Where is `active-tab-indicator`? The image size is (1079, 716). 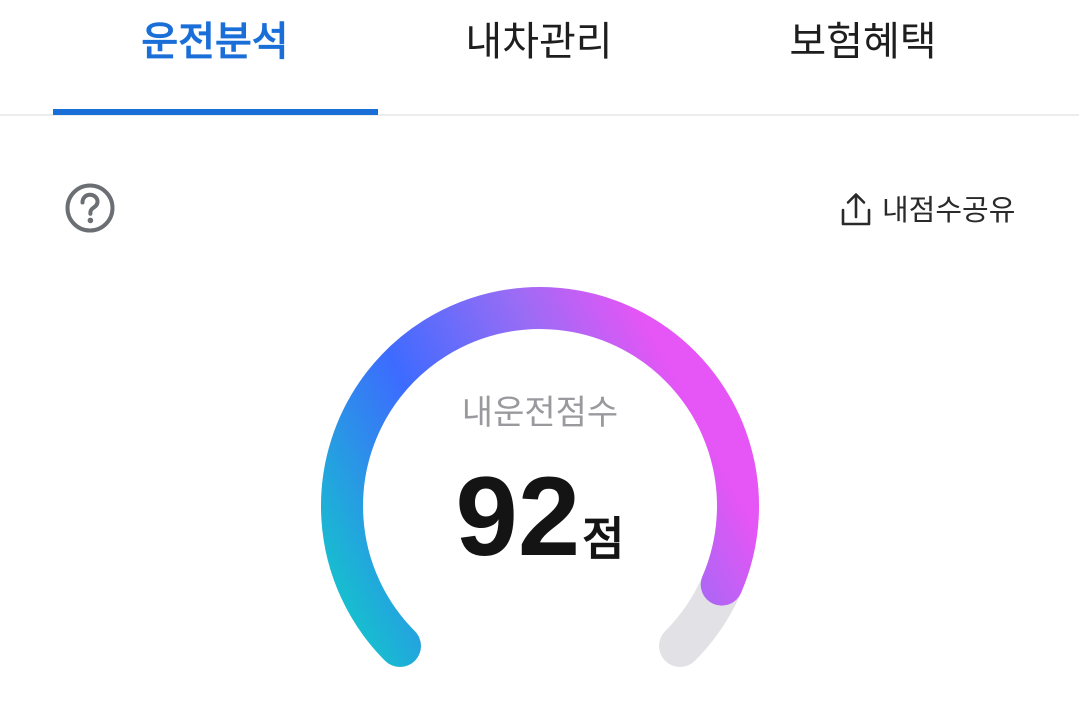
active-tab-indicator is located at coordinates (215, 112).